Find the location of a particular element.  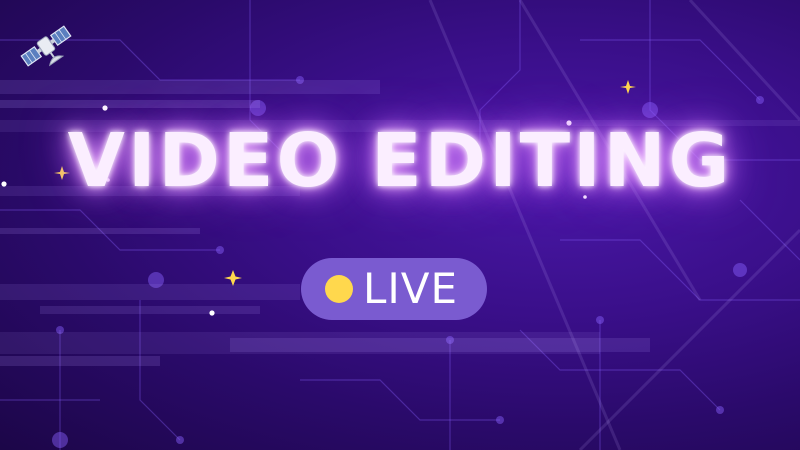

live-badge: LIVE is located at coordinates (394, 289).